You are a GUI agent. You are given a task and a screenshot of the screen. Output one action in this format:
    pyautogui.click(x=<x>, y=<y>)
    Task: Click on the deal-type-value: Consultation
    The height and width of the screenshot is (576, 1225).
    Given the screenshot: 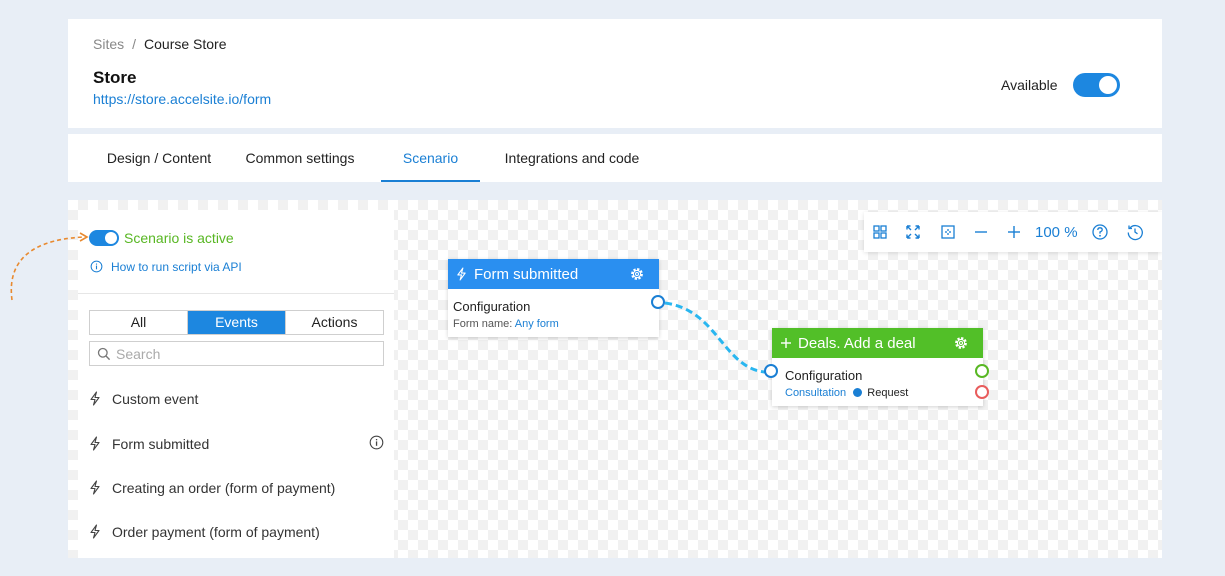 What is the action you would take?
    pyautogui.click(x=815, y=393)
    